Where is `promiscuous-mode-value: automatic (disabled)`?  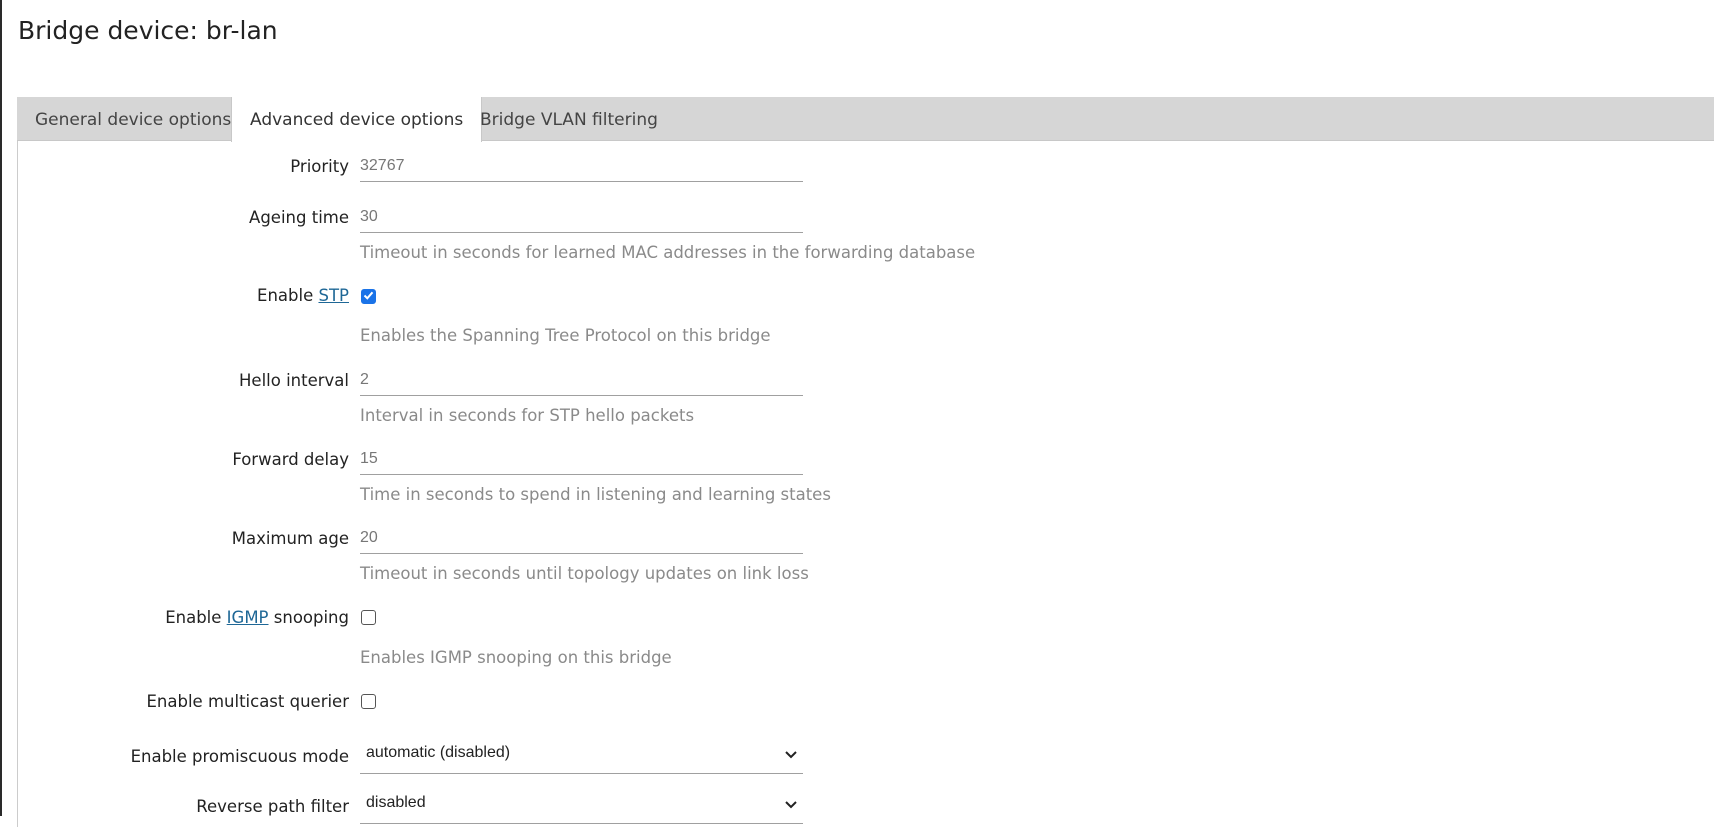
promiscuous-mode-value: automatic (disabled) is located at coordinates (438, 752).